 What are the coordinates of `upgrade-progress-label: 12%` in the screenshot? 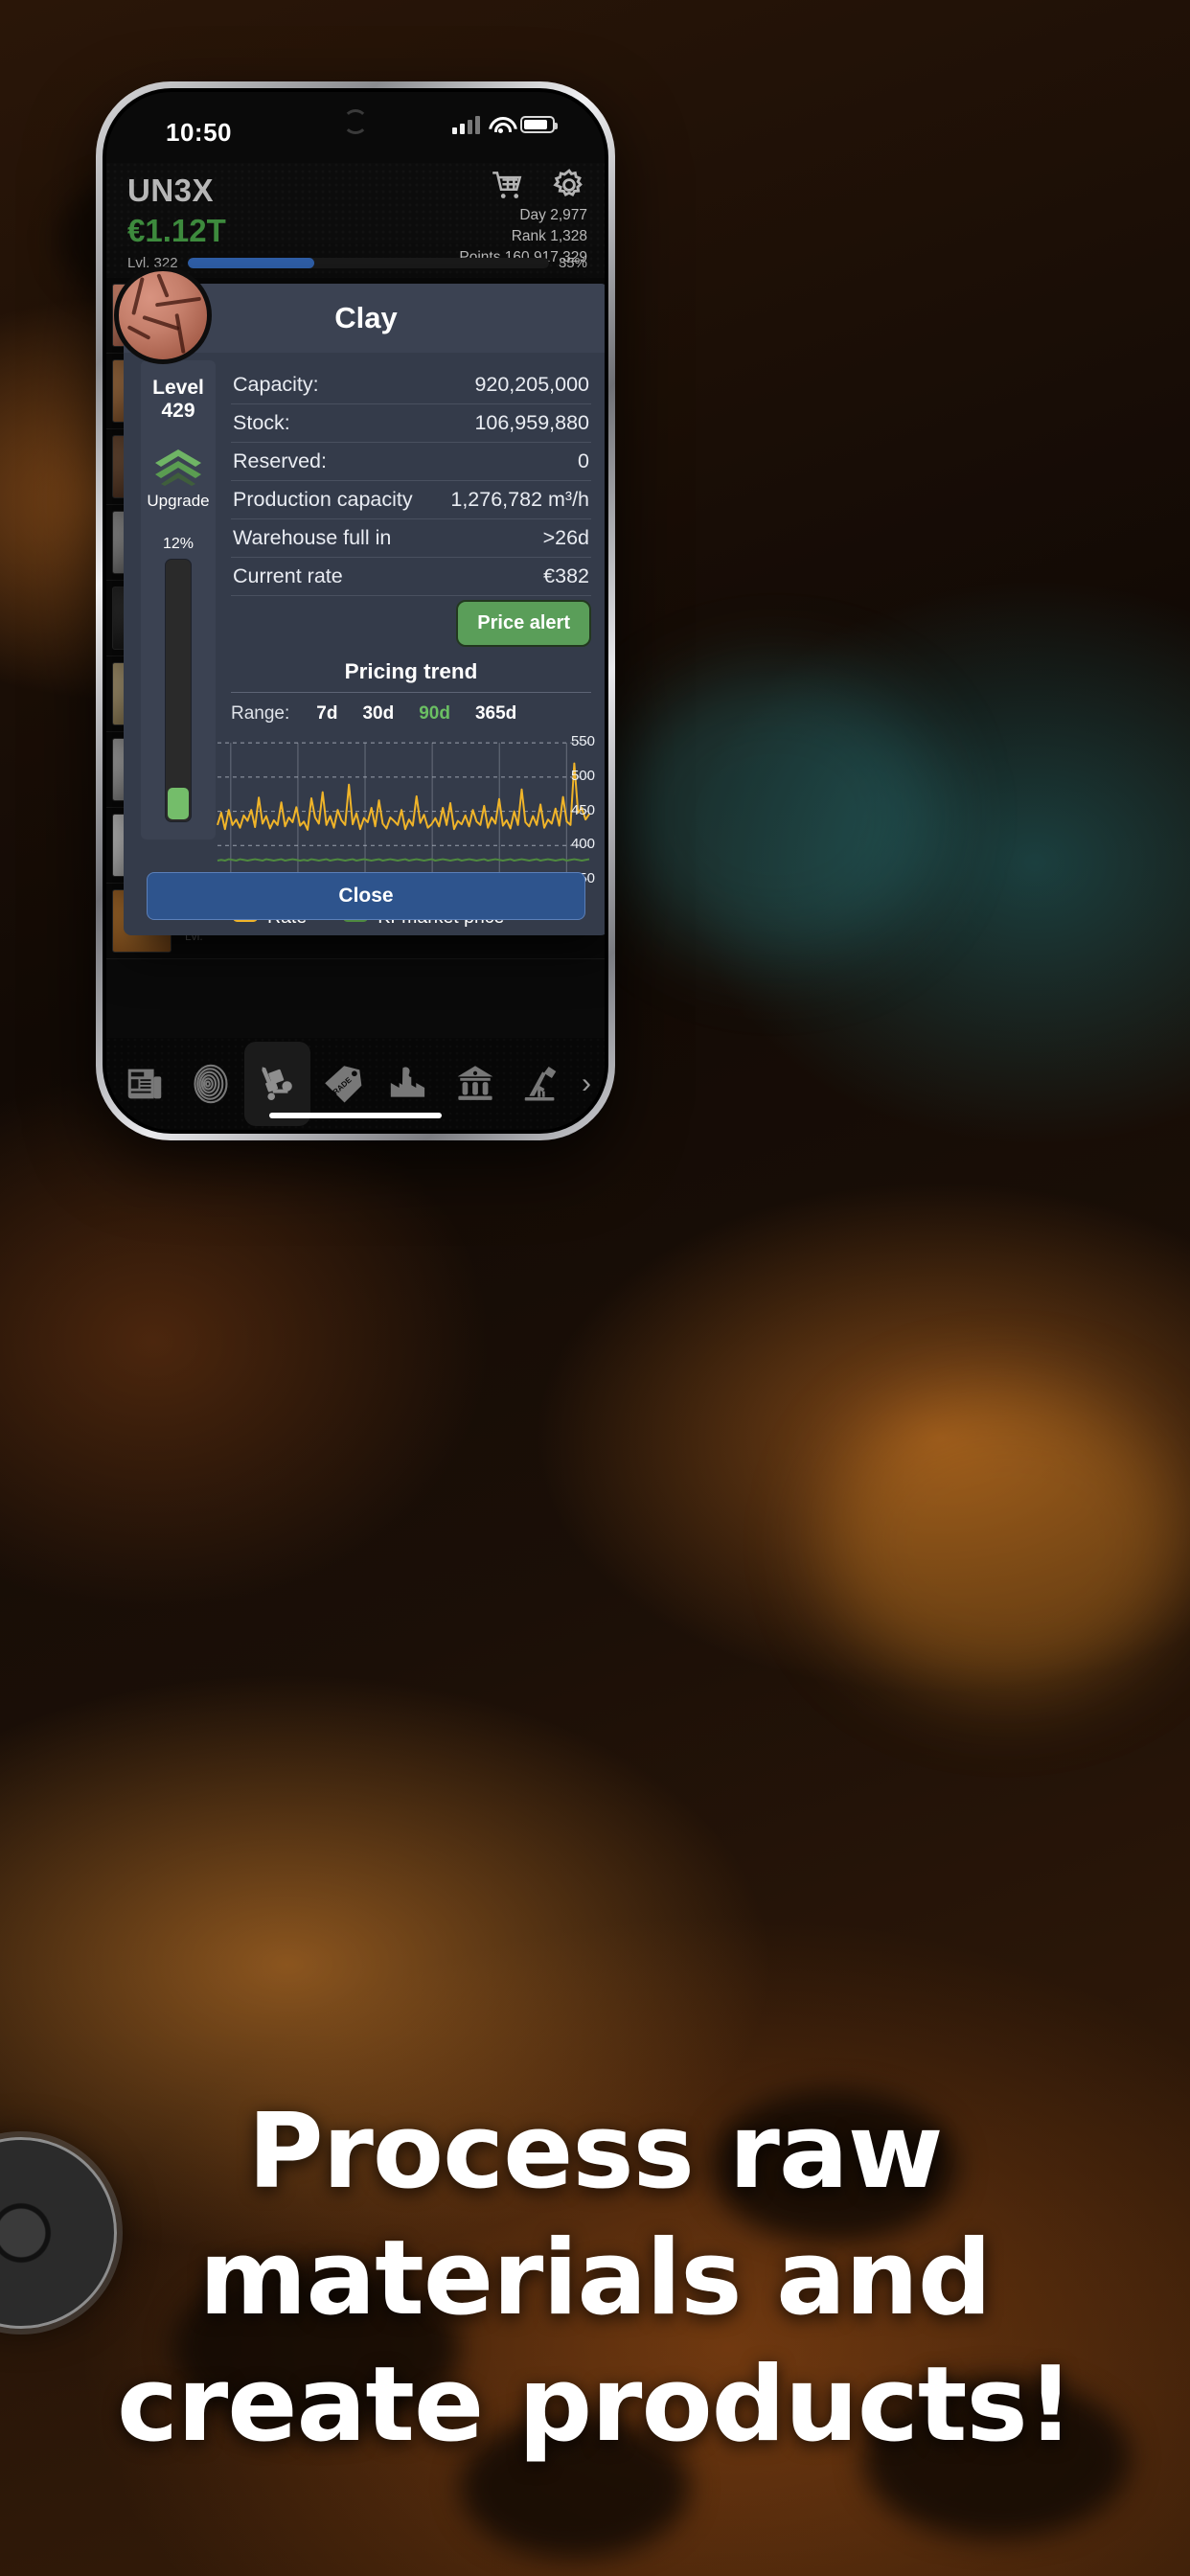 It's located at (179, 544).